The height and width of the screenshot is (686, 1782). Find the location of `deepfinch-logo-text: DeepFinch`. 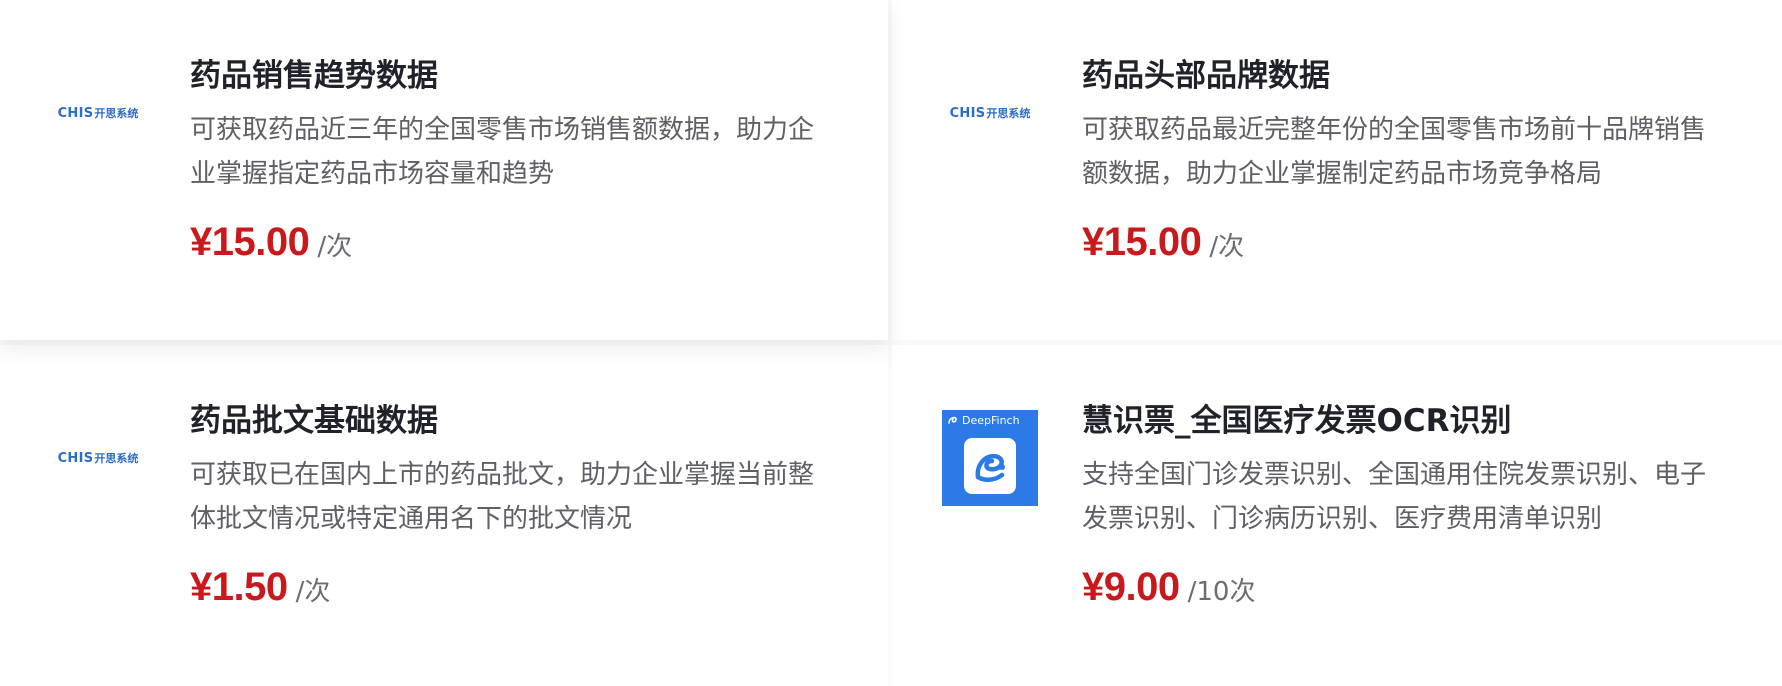

deepfinch-logo-text: DeepFinch is located at coordinates (991, 420).